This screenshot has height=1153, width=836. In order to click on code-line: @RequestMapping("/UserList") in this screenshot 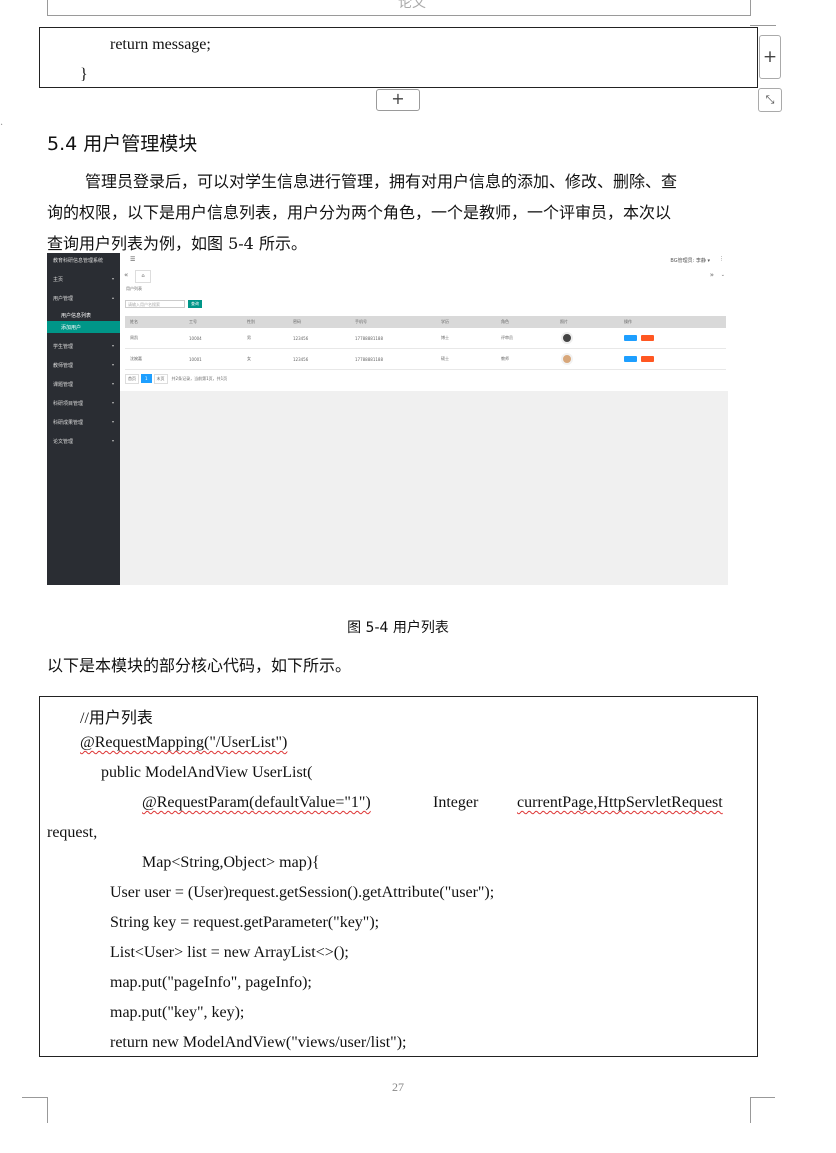, I will do `click(184, 742)`.